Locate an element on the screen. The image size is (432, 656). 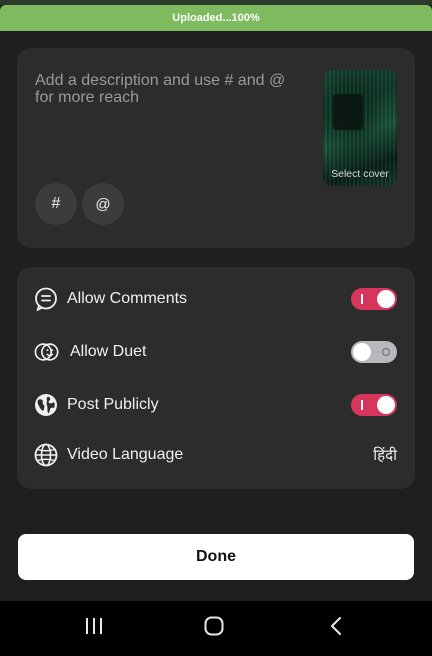
system-navigation-bar is located at coordinates (216, 628).